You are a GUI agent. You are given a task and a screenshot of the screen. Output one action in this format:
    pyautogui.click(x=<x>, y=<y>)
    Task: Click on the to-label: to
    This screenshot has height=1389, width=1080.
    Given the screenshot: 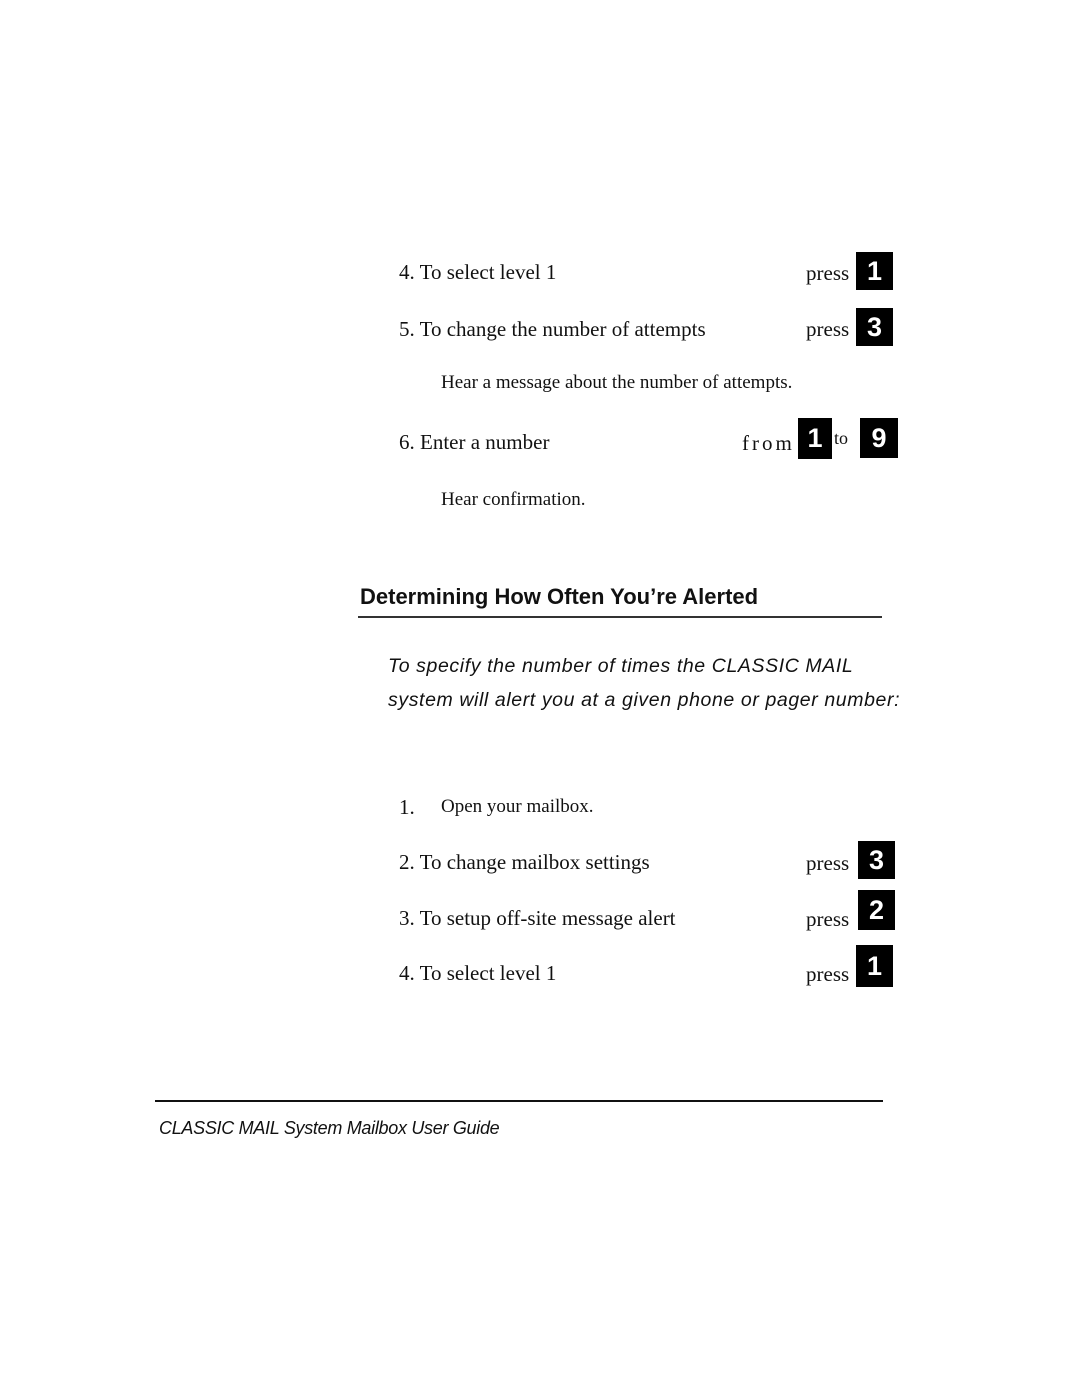 What is the action you would take?
    pyautogui.click(x=841, y=438)
    